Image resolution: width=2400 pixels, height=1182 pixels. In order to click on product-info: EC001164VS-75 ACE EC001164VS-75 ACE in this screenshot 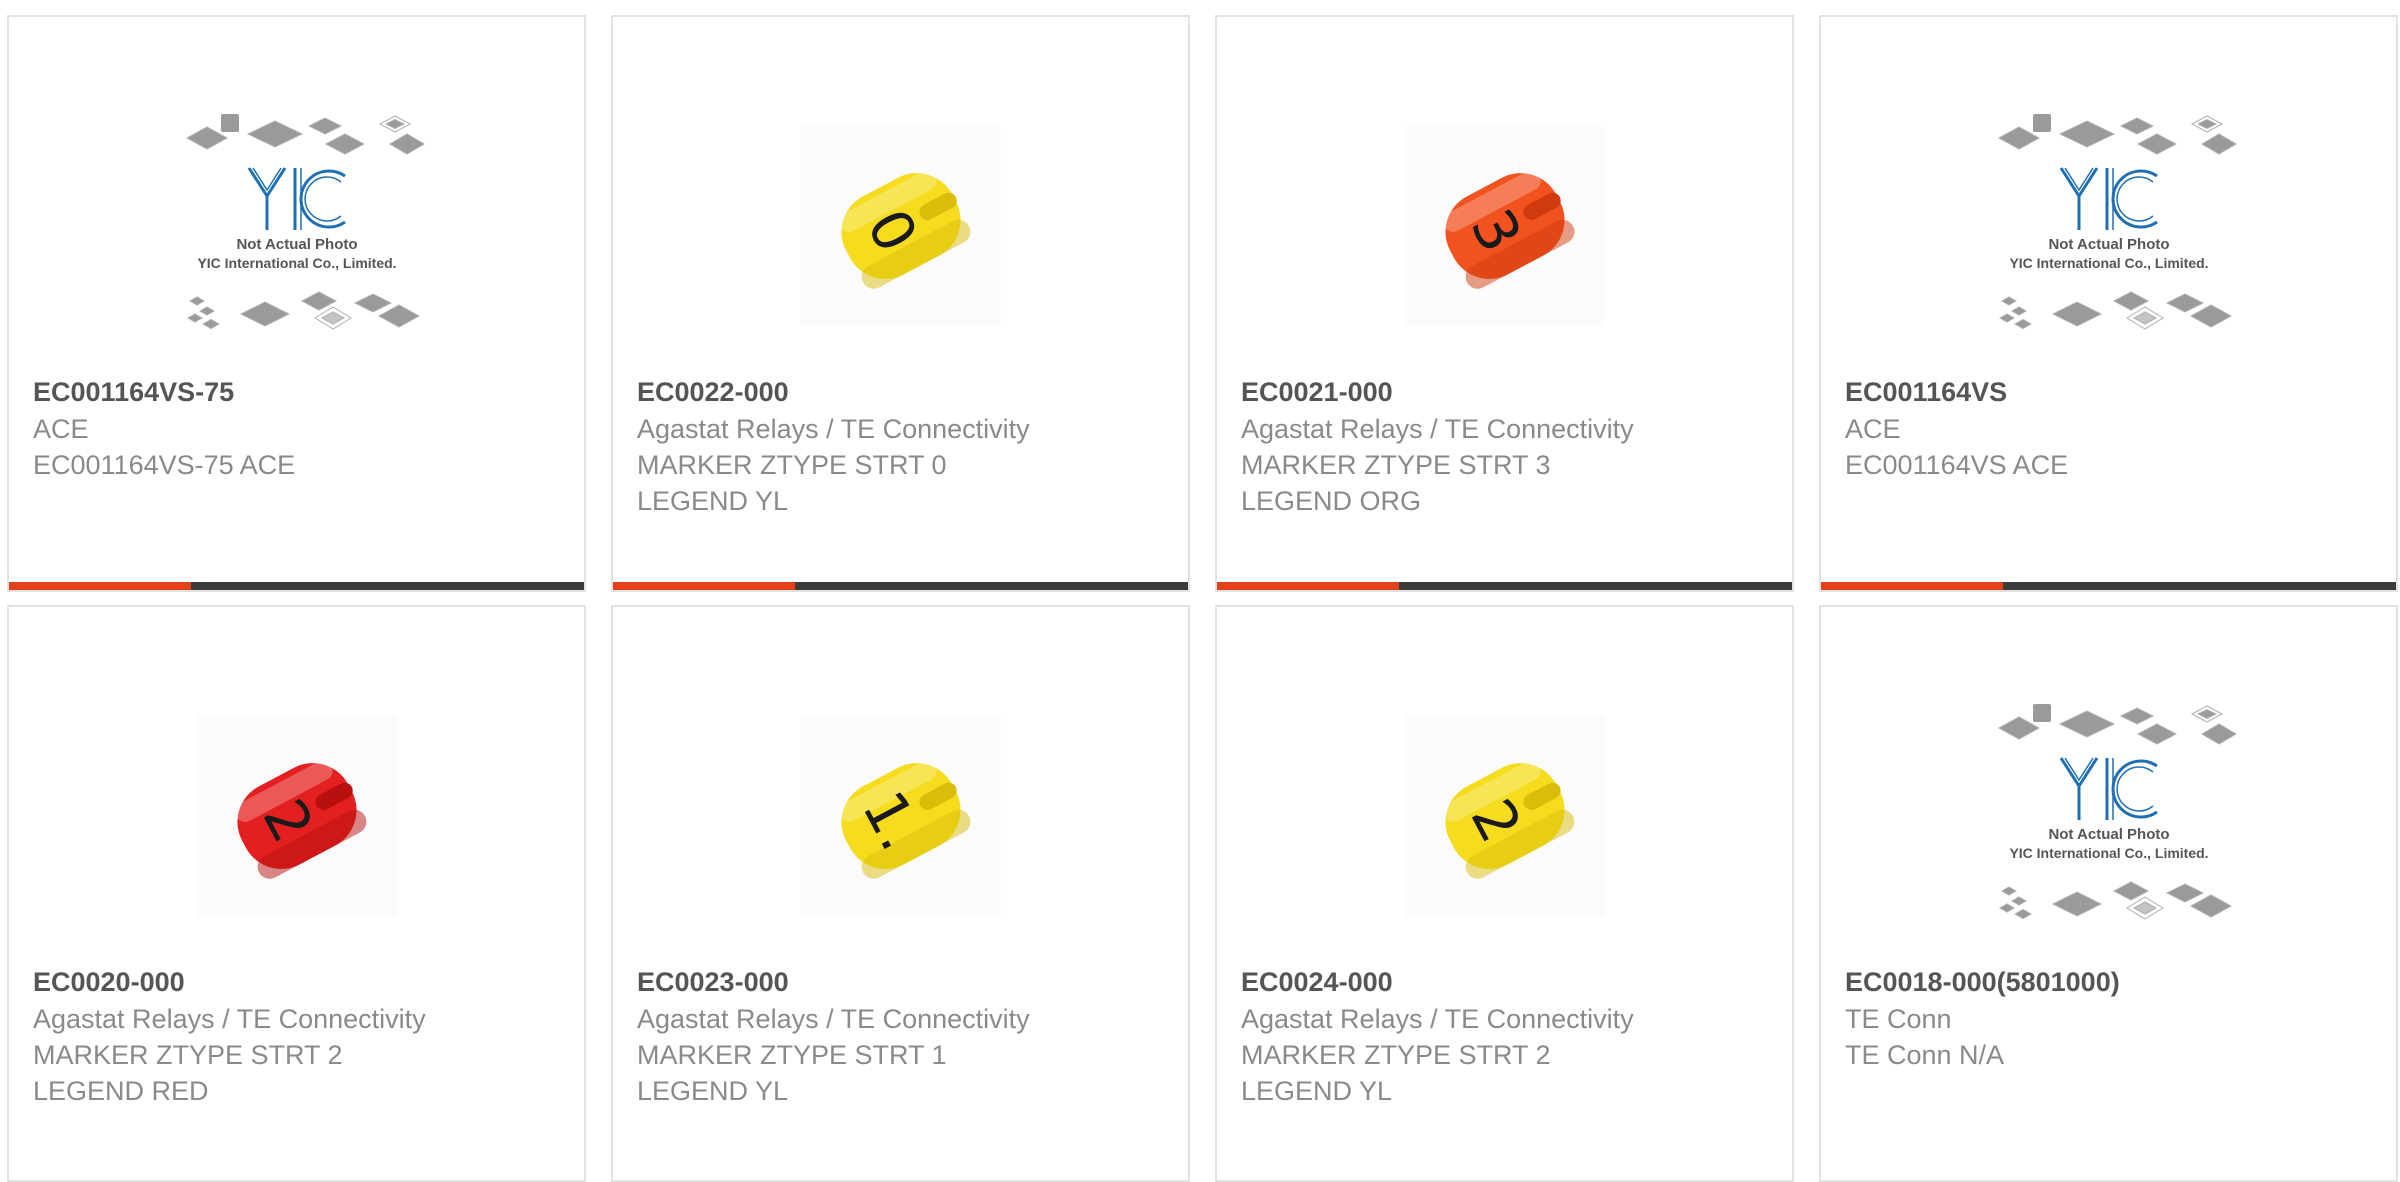, I will do `click(300, 428)`.